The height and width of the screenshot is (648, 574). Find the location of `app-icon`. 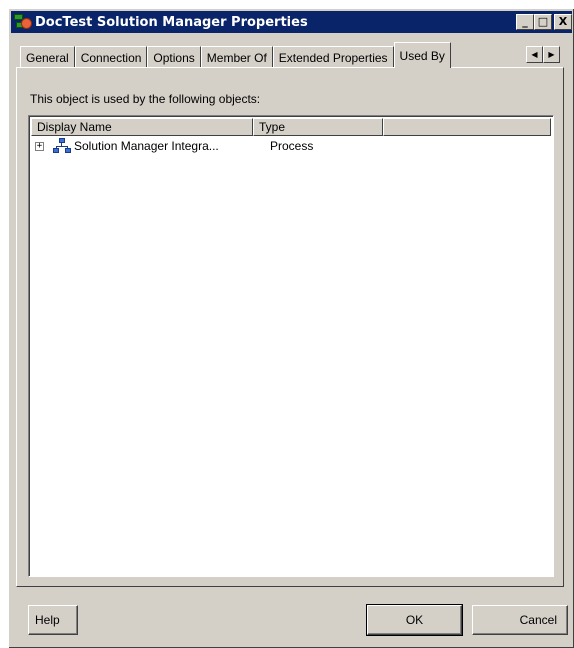

app-icon is located at coordinates (23, 22).